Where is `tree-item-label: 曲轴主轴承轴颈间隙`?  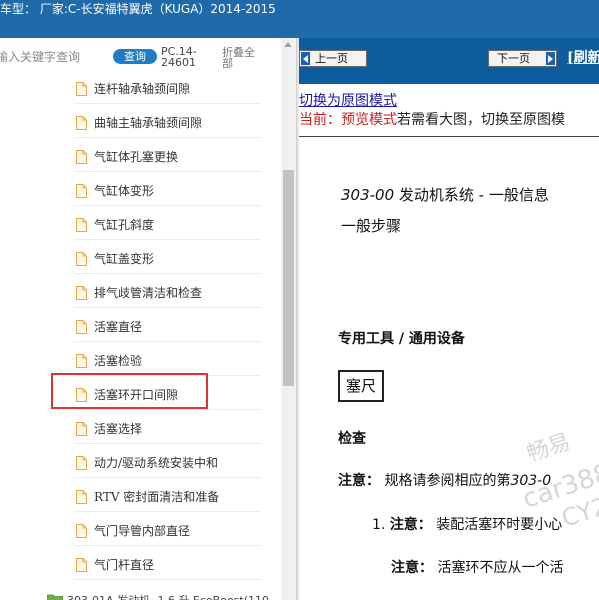 tree-item-label: 曲轴主轴承轴颈间隙 is located at coordinates (148, 123).